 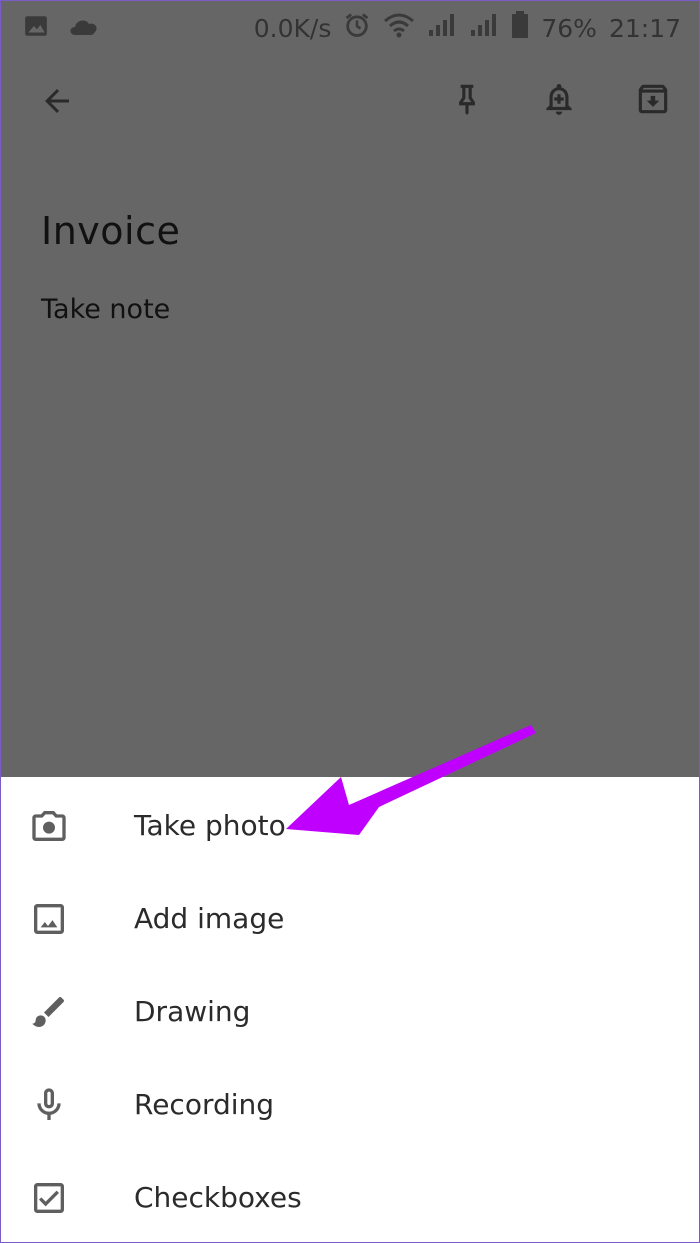 I want to click on annotation-arrow, so click(x=411, y=780).